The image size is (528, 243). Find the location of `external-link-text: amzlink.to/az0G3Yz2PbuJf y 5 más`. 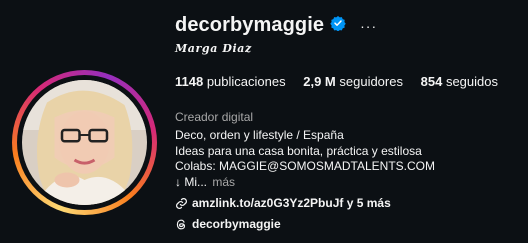

external-link-text: amzlink.to/az0G3Yz2PbuJf y 5 más is located at coordinates (291, 203).